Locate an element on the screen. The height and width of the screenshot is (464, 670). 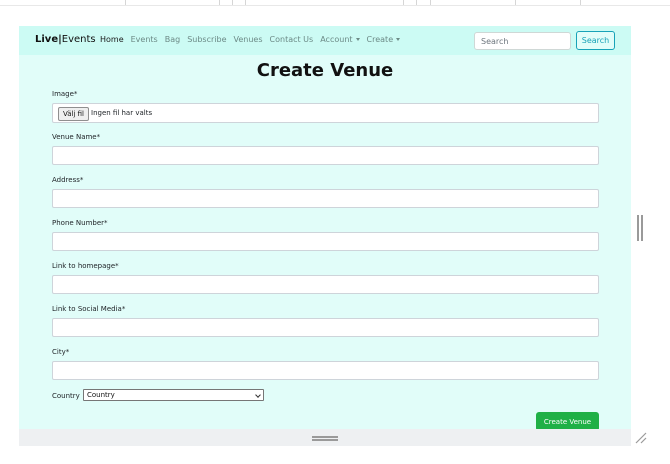
venue-name-label: Venue Name* is located at coordinates (76, 137).